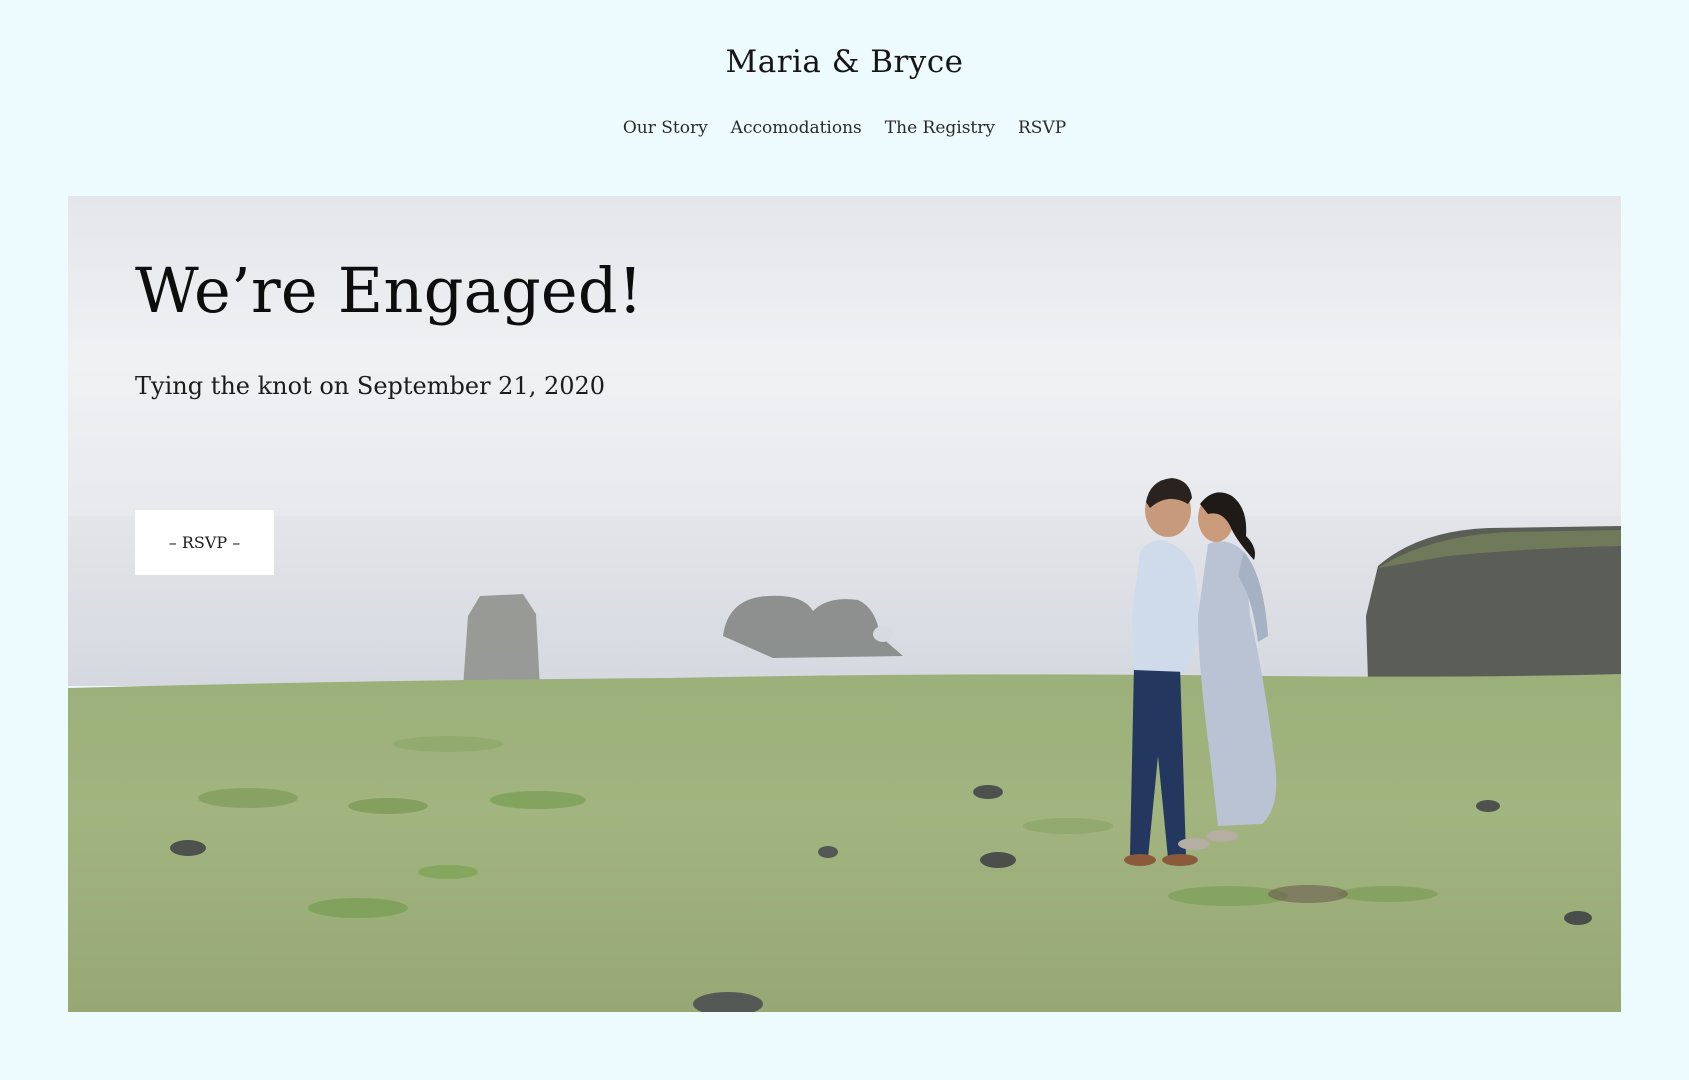 The width and height of the screenshot is (1689, 1080). What do you see at coordinates (389, 290) in the screenshot?
I see `hero-headline: We’re Engaged!` at bounding box center [389, 290].